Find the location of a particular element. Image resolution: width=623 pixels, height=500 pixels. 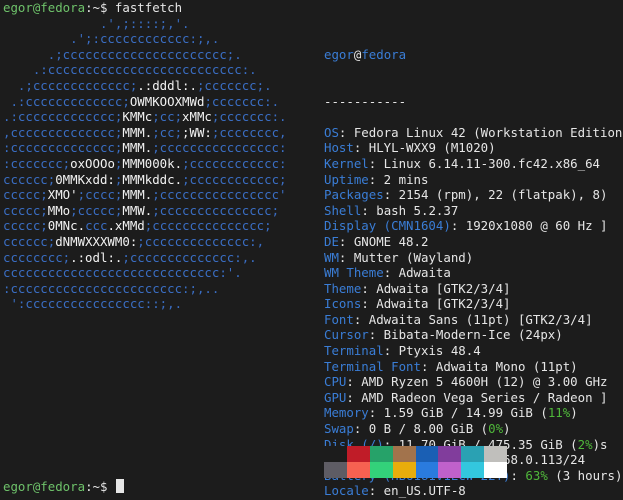

info-row: Packages: 2154 (rpm), 22 (flatpak), 8) is located at coordinates (473, 195).